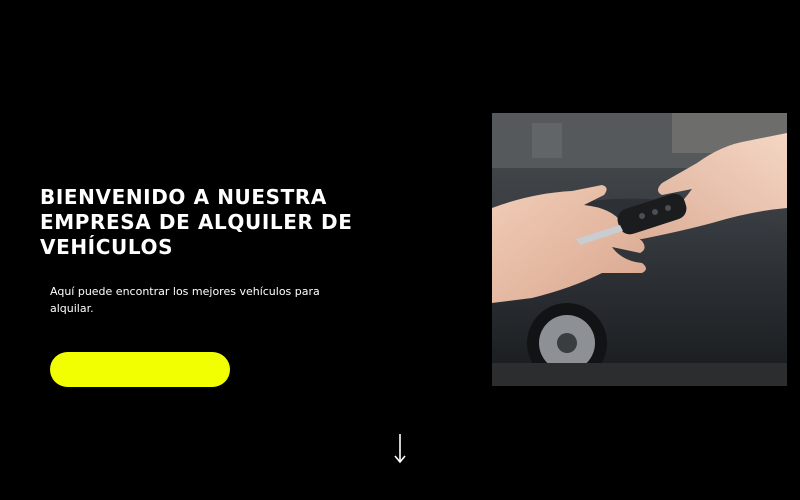 The height and width of the screenshot is (500, 800). What do you see at coordinates (140, 369) in the screenshot?
I see `cta-button` at bounding box center [140, 369].